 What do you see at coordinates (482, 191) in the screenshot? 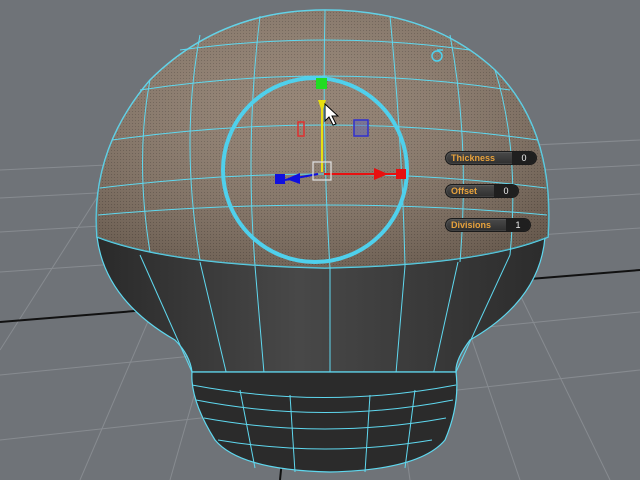
I see `offset-field: Offset 0` at bounding box center [482, 191].